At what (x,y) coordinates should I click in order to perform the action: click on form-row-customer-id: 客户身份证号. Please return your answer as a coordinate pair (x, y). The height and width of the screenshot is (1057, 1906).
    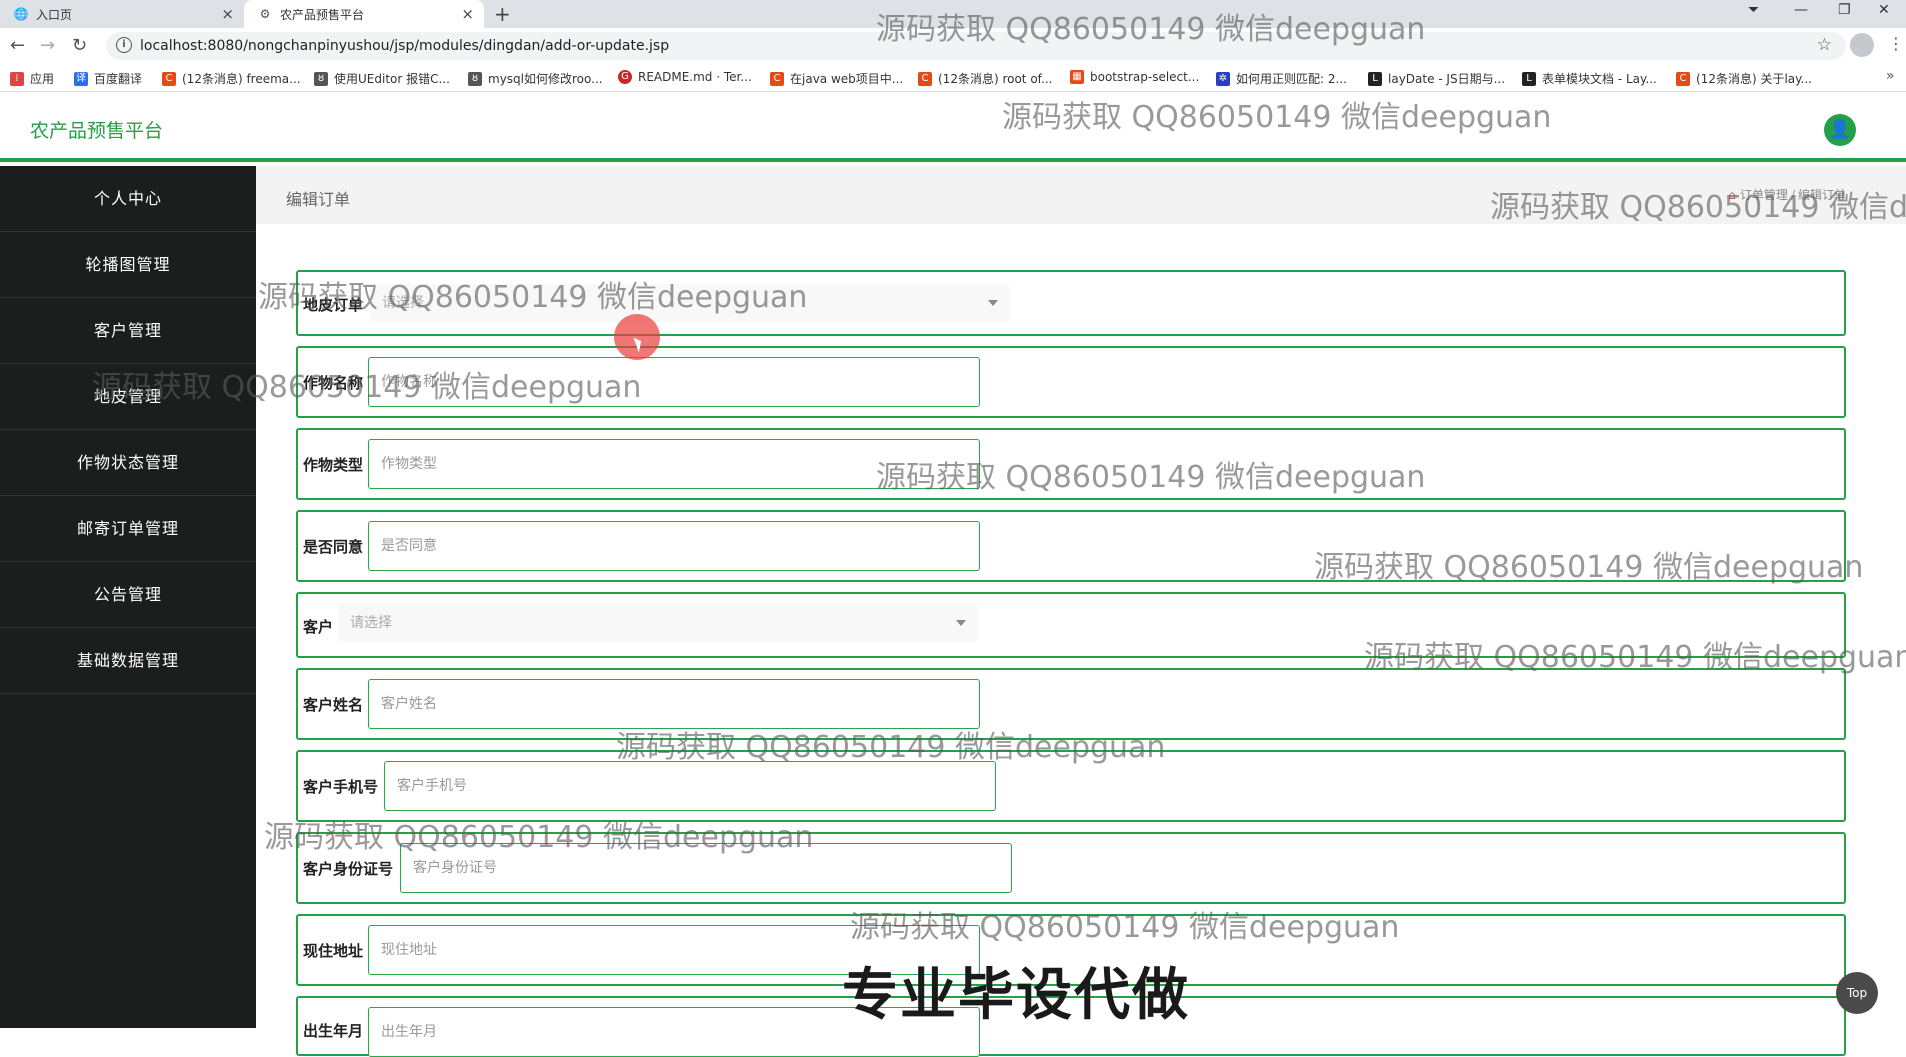
    Looking at the image, I should click on (1071, 868).